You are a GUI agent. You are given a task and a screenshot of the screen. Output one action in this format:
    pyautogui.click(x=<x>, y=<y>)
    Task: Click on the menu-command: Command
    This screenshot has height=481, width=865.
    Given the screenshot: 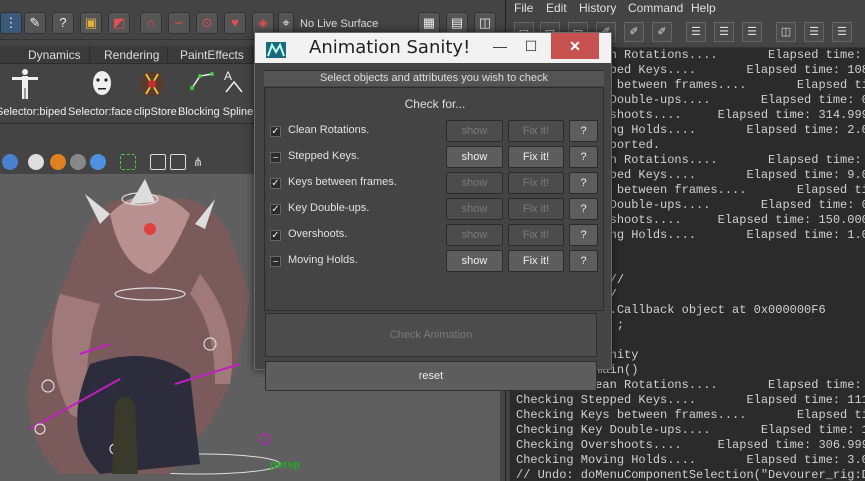 What is the action you would take?
    pyautogui.click(x=655, y=8)
    